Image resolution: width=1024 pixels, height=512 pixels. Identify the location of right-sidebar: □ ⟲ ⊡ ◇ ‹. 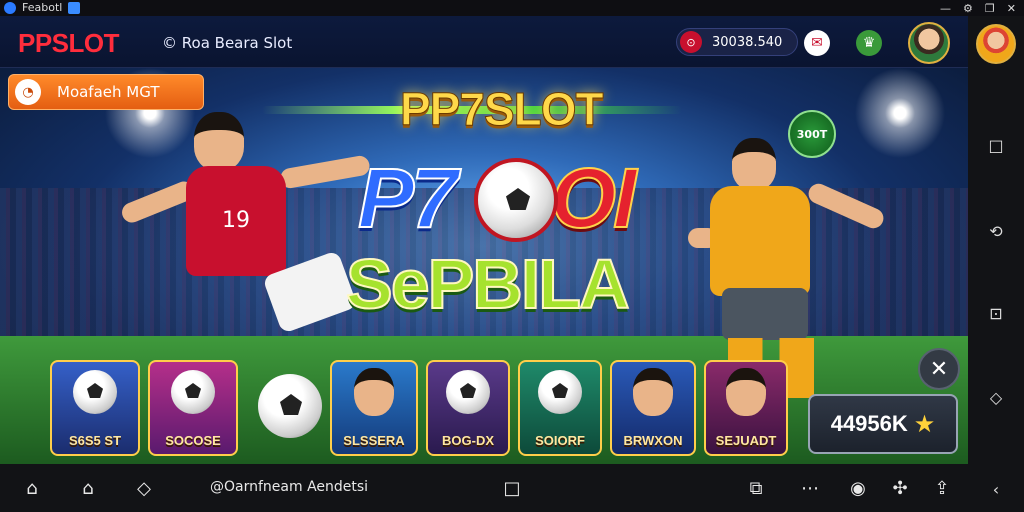
(996, 264).